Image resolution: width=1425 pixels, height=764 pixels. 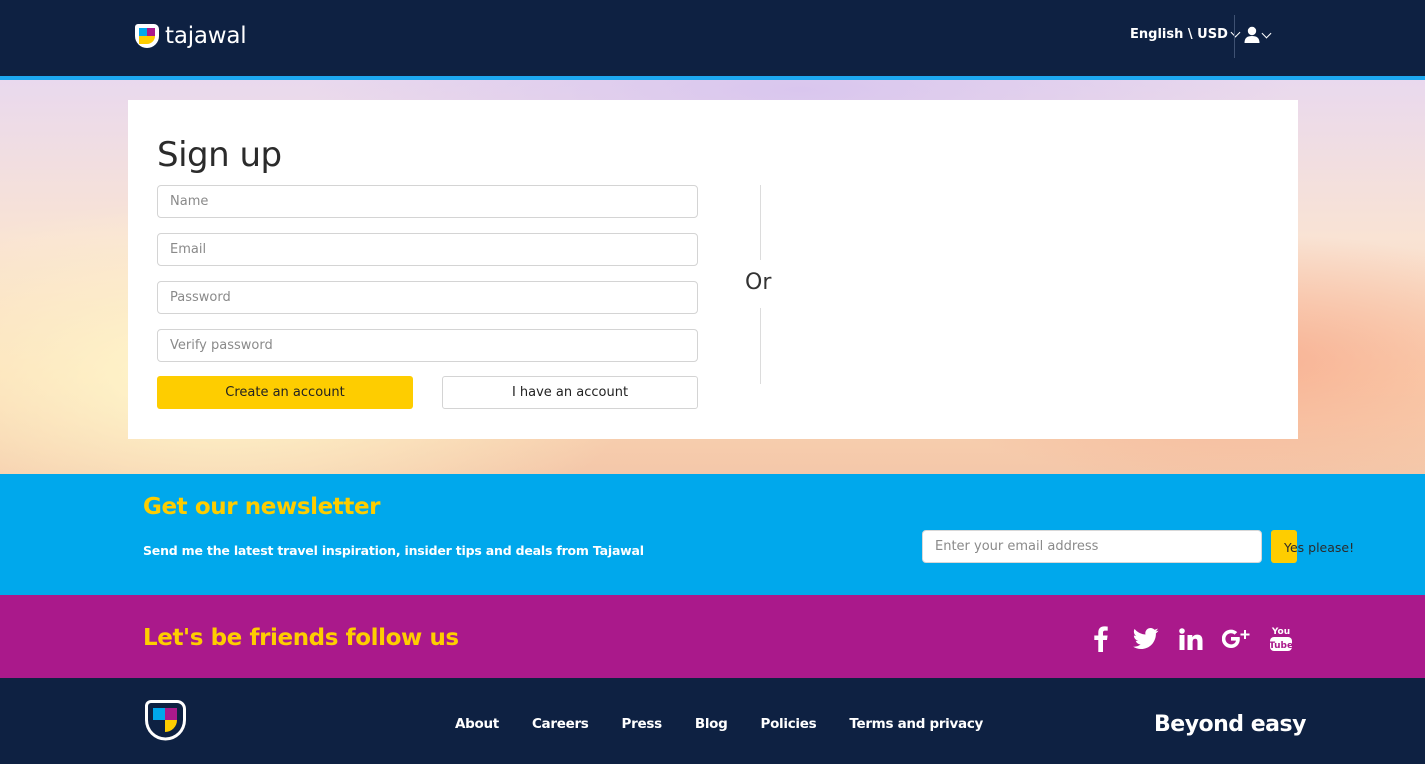 What do you see at coordinates (285, 392) in the screenshot?
I see `create-account-button: Create an account` at bounding box center [285, 392].